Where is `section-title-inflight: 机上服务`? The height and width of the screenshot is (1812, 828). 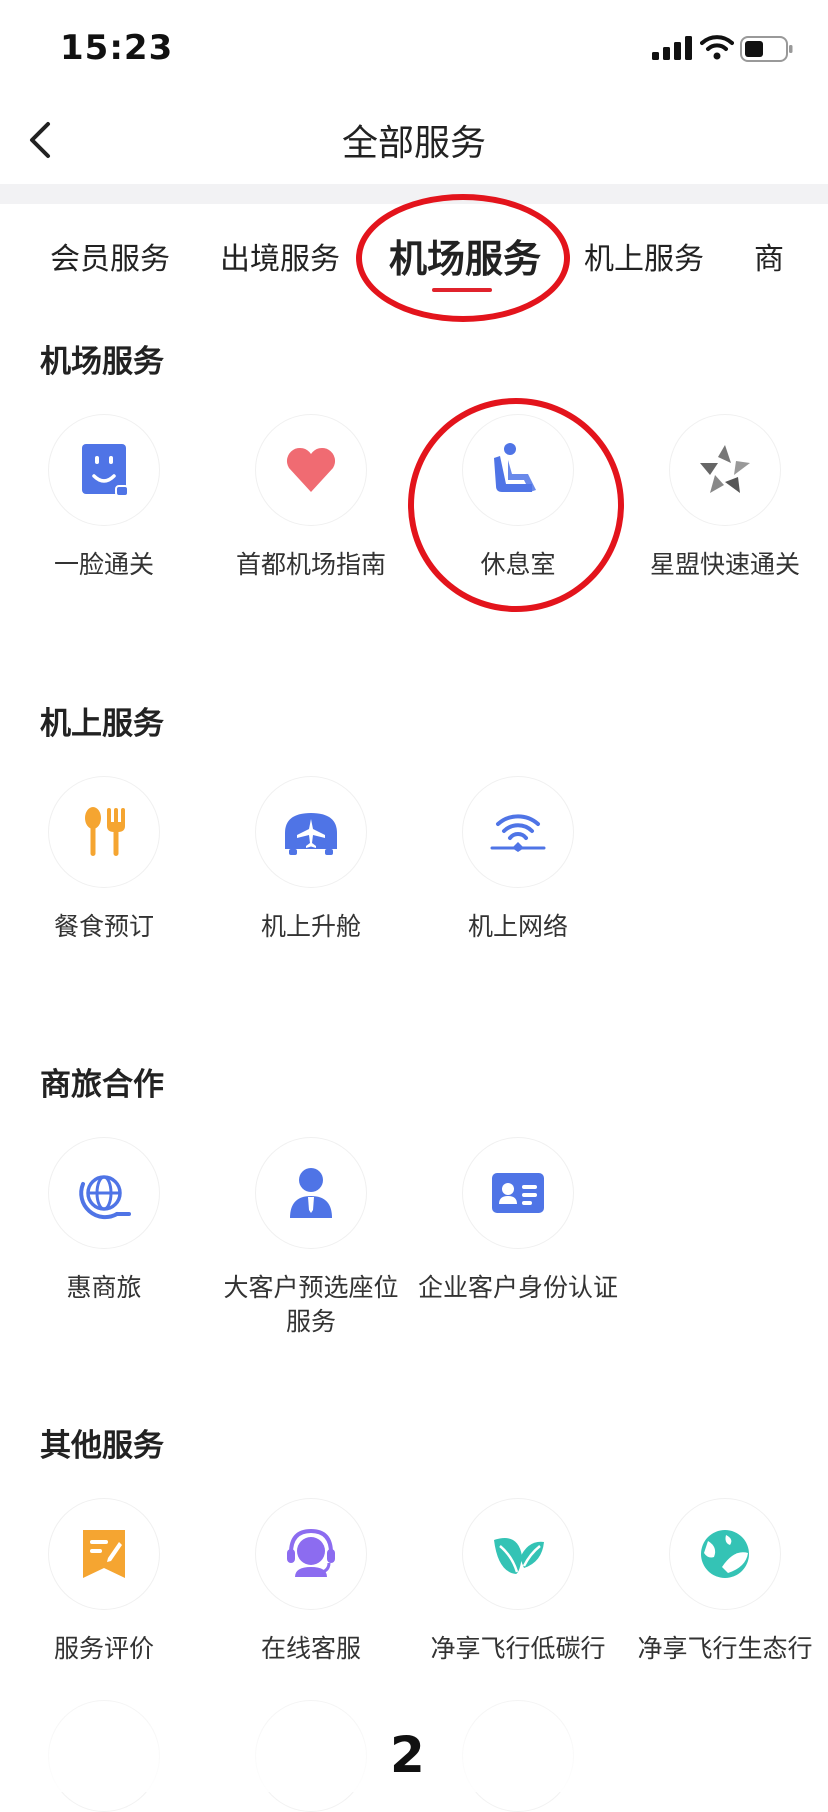 section-title-inflight: 机上服务 is located at coordinates (102, 724).